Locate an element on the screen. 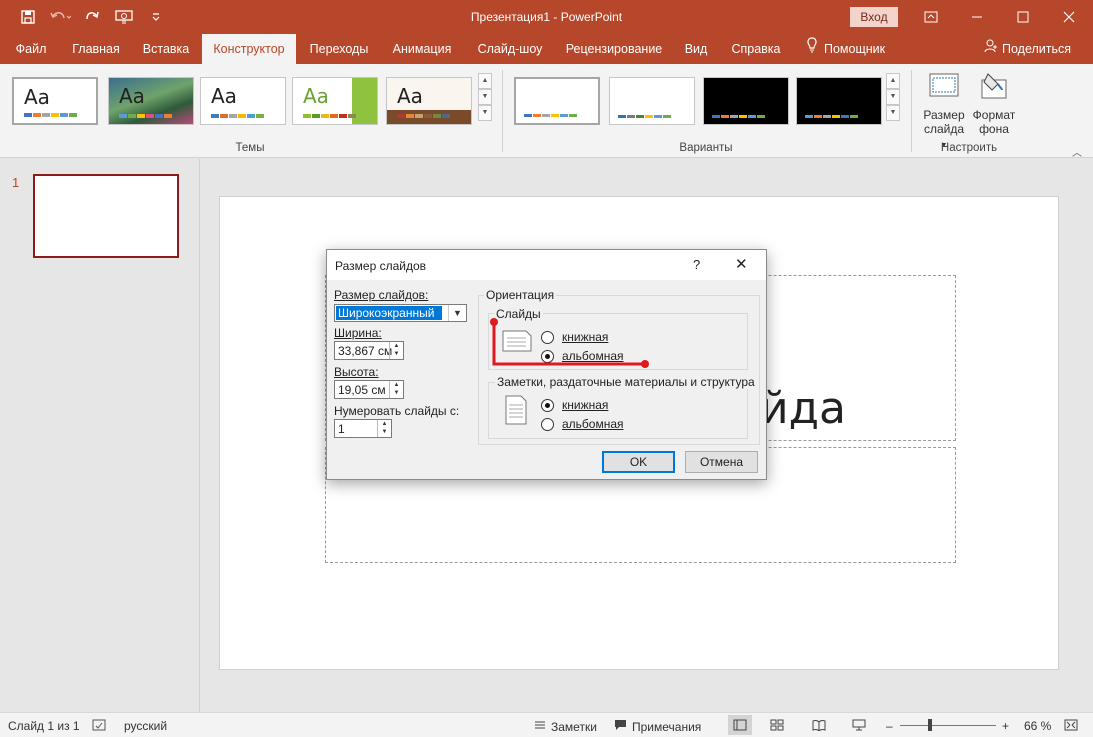 Image resolution: width=1093 pixels, height=737 pixels. normal-view-icon is located at coordinates (740, 725).